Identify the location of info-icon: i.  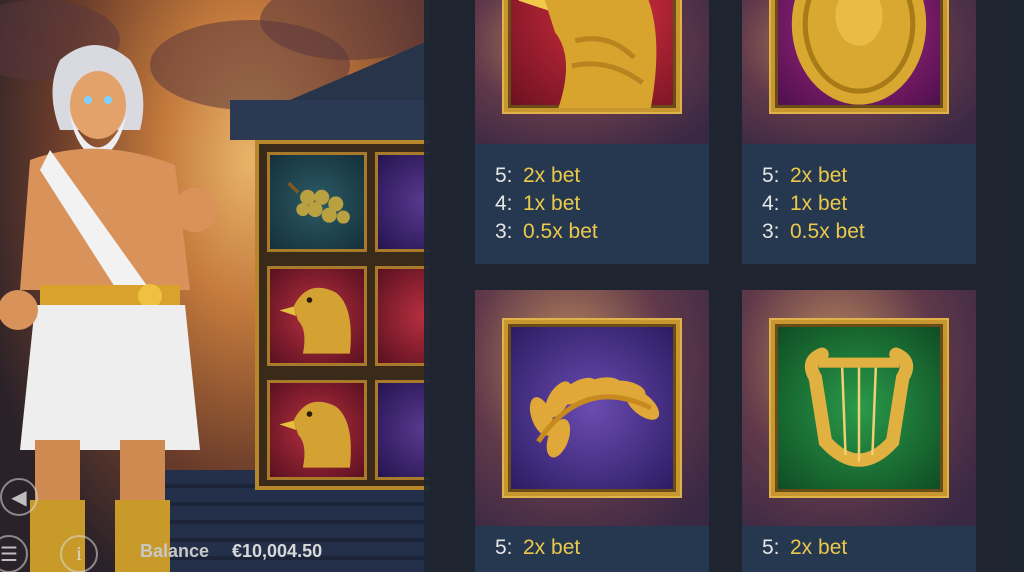
(79, 553).